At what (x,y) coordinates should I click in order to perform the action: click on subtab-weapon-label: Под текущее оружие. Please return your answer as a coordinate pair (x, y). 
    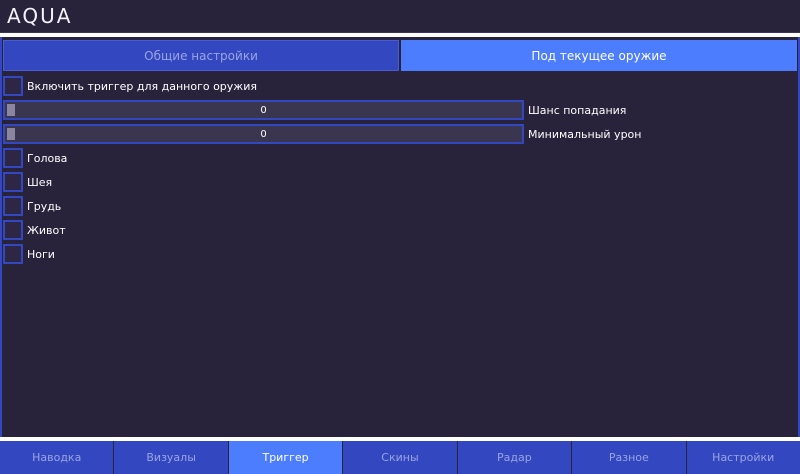
    Looking at the image, I should click on (599, 55).